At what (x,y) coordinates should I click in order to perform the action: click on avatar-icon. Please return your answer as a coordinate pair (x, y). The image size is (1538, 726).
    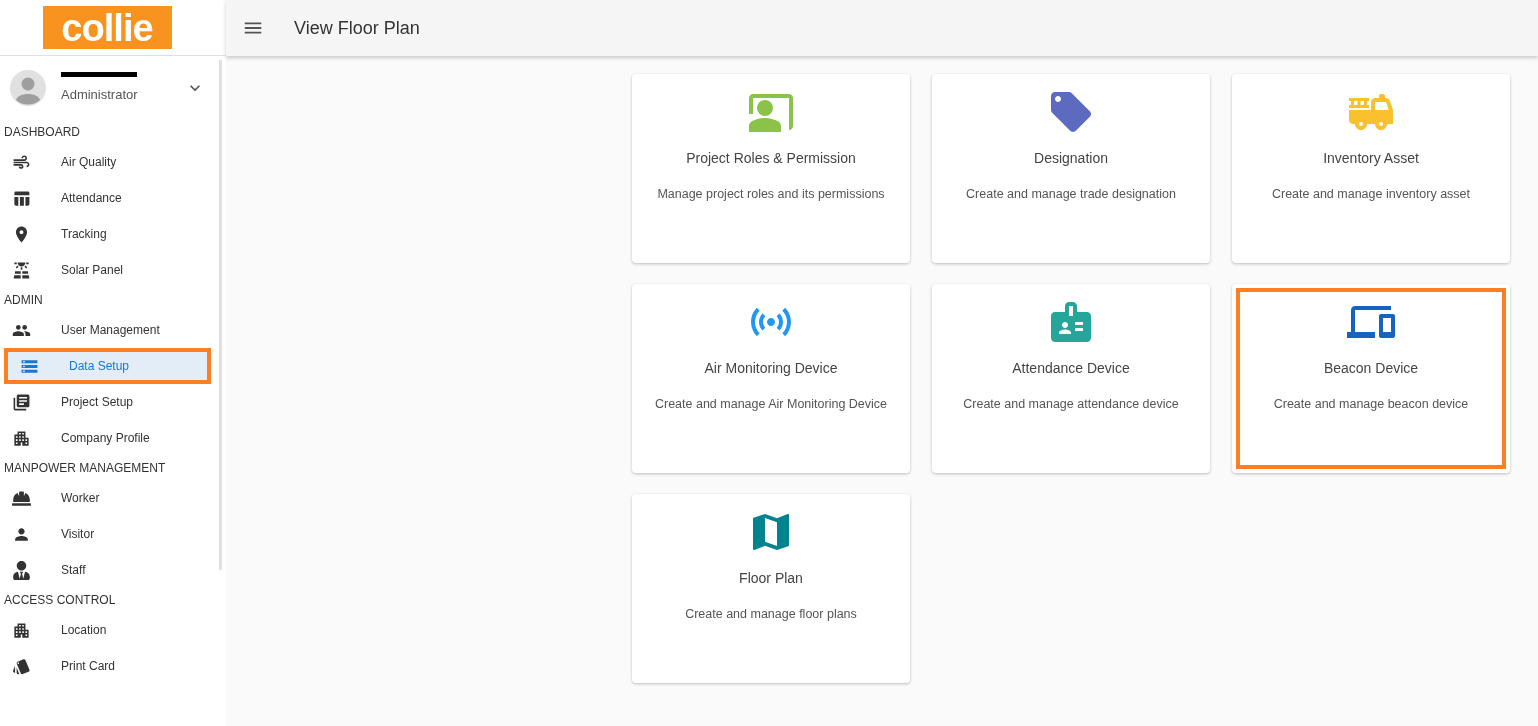
    Looking at the image, I should click on (28, 88).